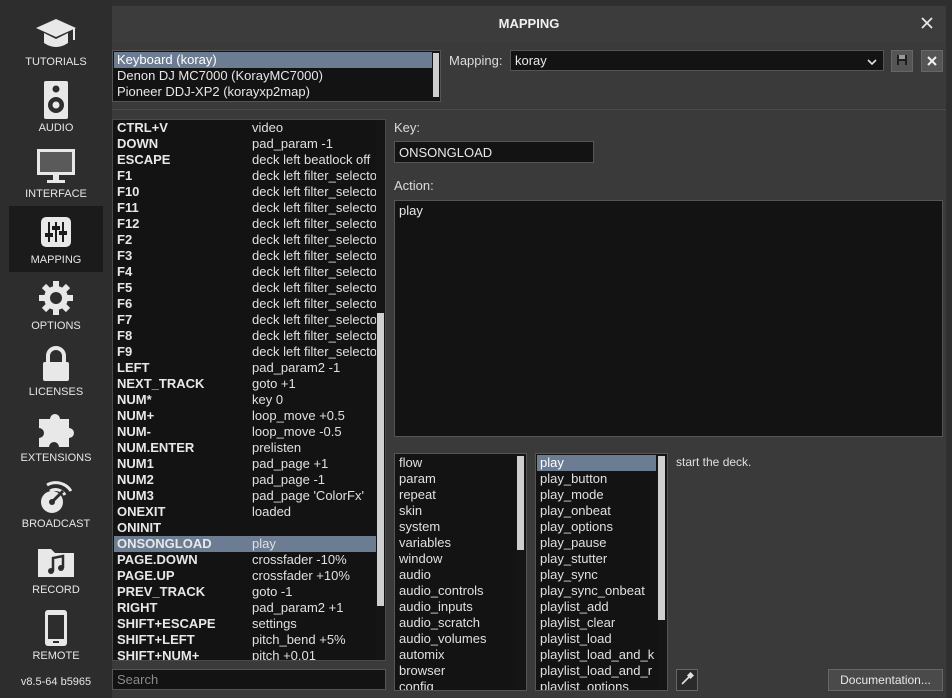 The height and width of the screenshot is (698, 952). Describe the element at coordinates (56, 635) in the screenshot. I see `nav-remote: REMOTE` at that location.